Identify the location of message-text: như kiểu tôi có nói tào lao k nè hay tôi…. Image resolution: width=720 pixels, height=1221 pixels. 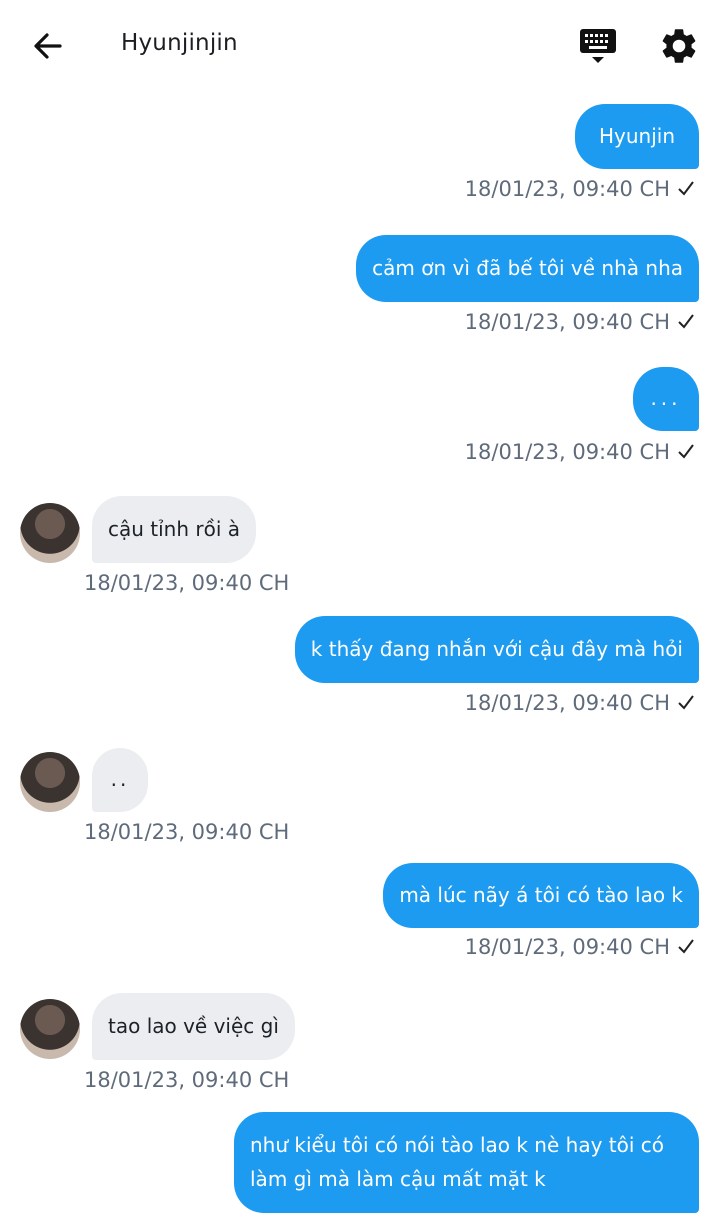
(457, 1162).